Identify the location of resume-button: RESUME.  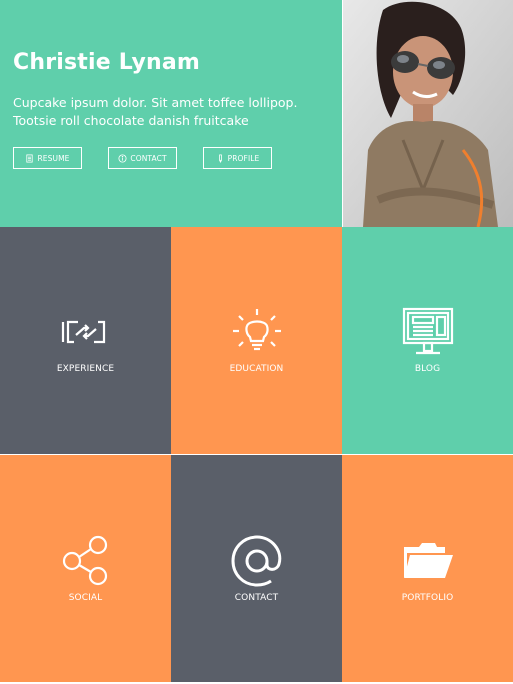
(47, 158).